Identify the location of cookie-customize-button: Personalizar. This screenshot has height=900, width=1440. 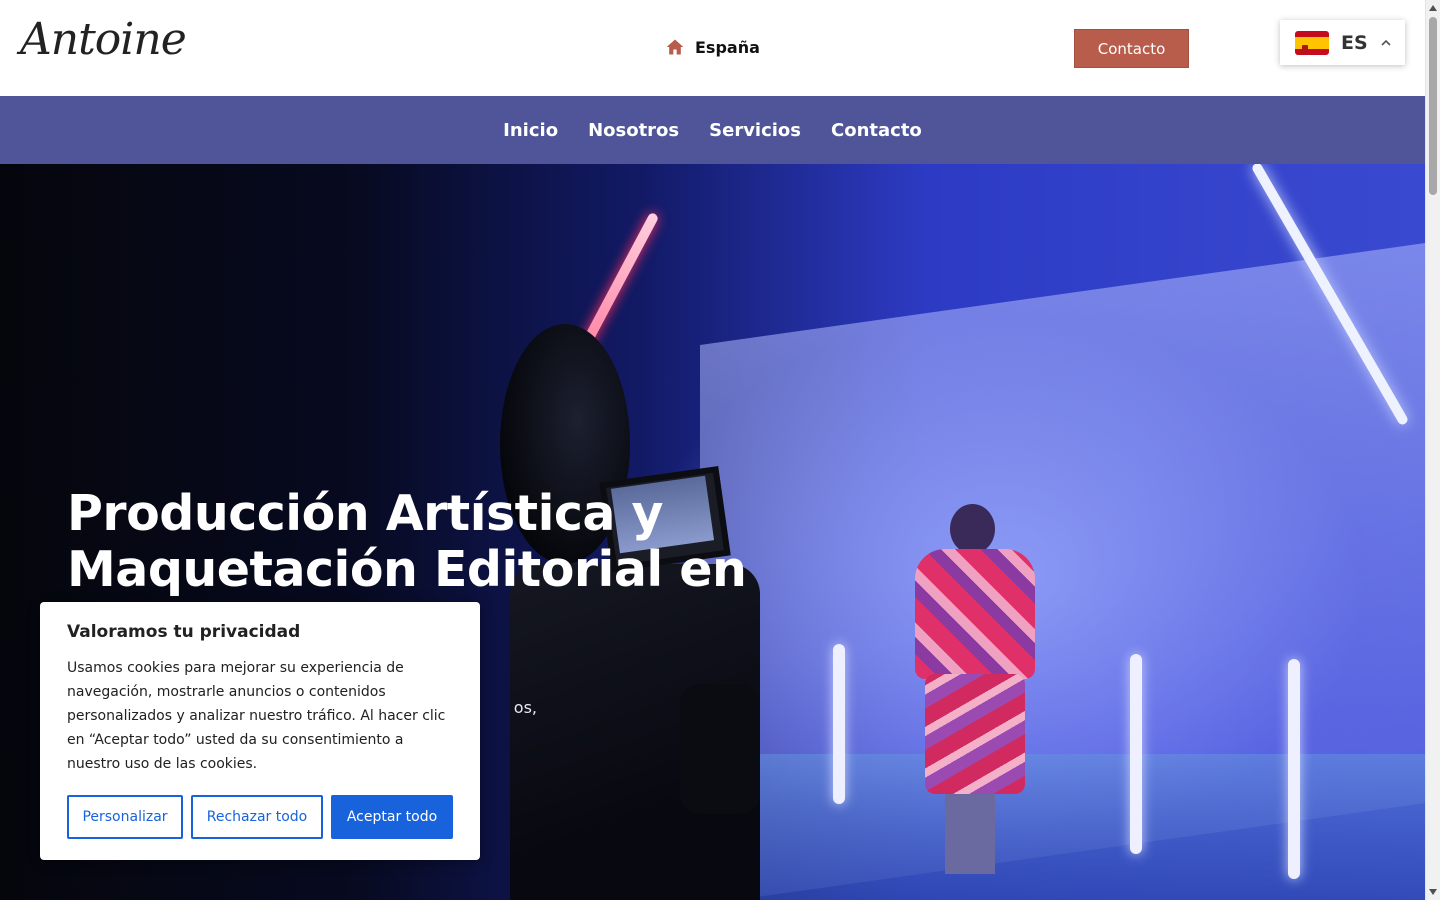
(125, 817).